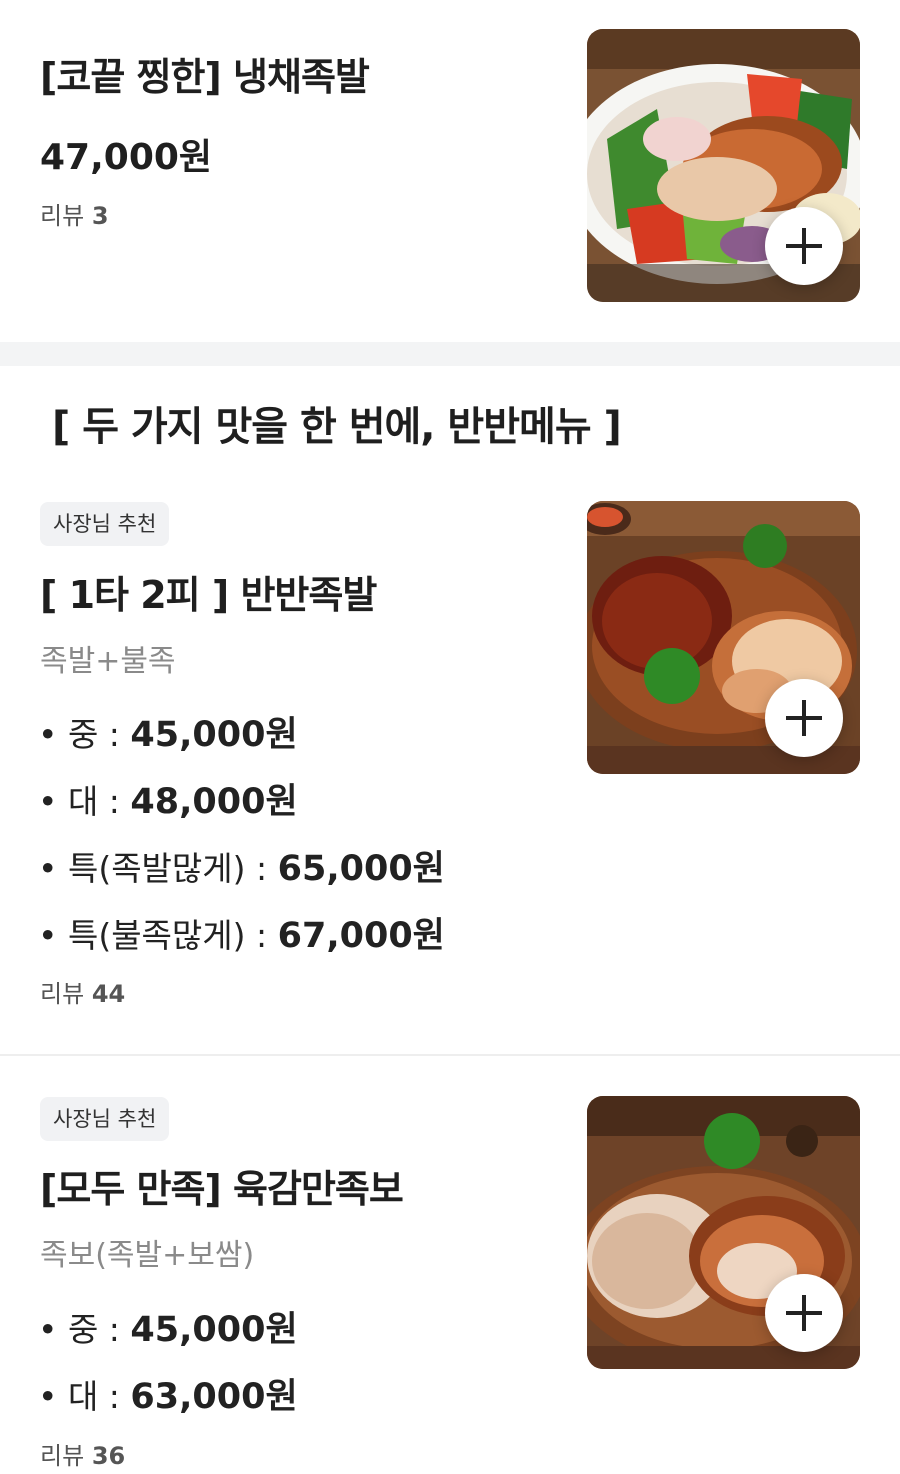 The image size is (900, 1474). Describe the element at coordinates (723, 1232) in the screenshot. I see `menu-item-image` at that location.